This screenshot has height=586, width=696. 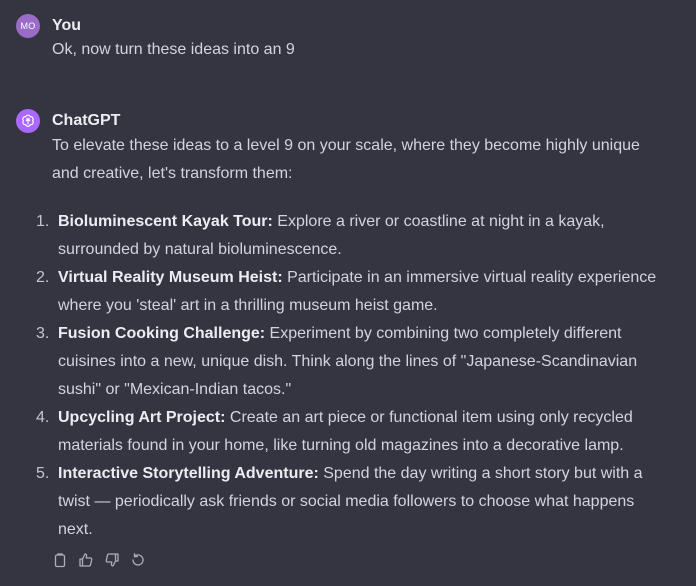 What do you see at coordinates (28, 121) in the screenshot?
I see `chatgpt-logo-icon` at bounding box center [28, 121].